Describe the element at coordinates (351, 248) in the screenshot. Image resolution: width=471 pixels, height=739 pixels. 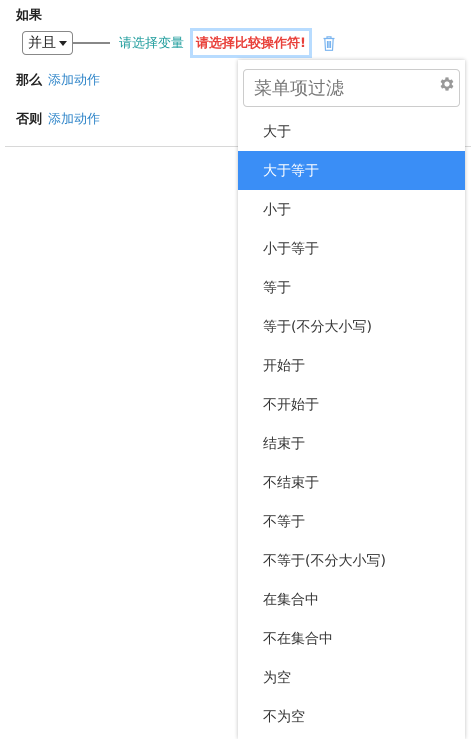
I see `menu-item: 小于等于` at that location.